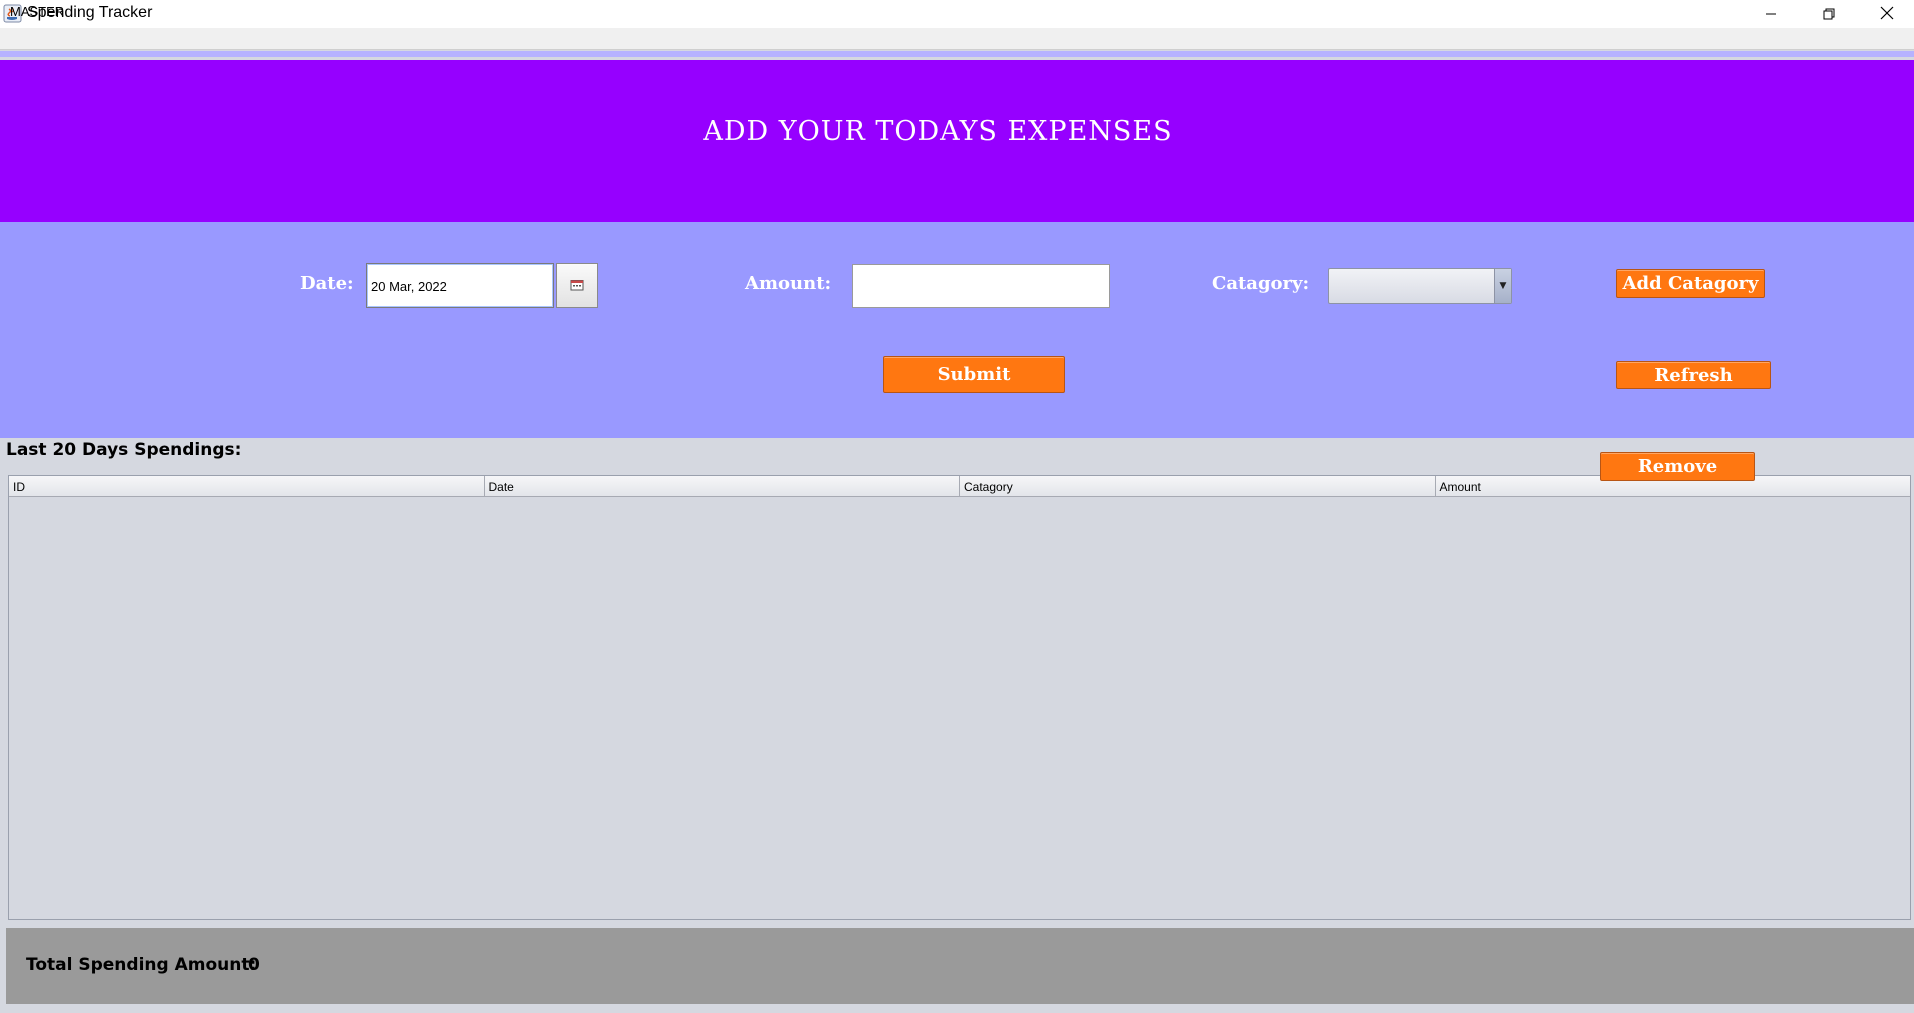  What do you see at coordinates (1502, 286) in the screenshot?
I see `chevron-down-icon: ▼` at bounding box center [1502, 286].